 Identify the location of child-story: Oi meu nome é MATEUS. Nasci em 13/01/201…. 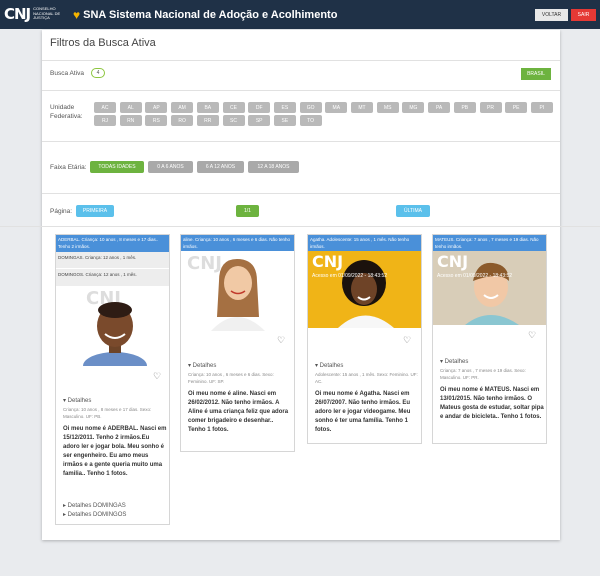
(492, 403).